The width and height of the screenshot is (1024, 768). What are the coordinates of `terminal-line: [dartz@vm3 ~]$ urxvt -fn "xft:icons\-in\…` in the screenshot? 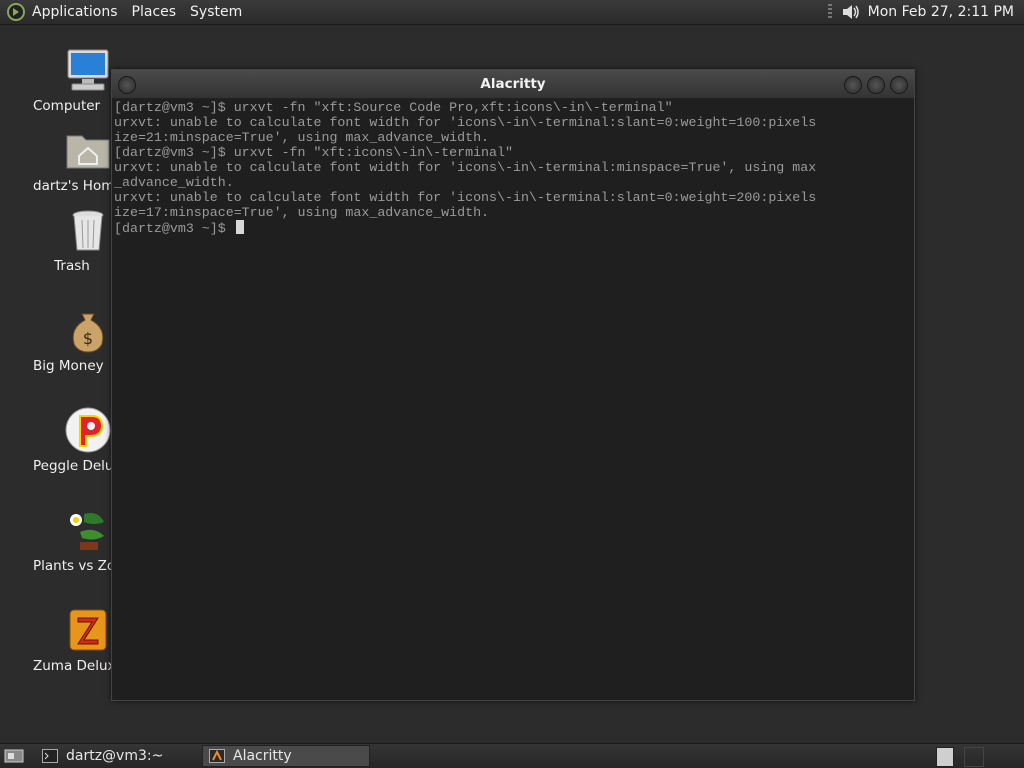 It's located at (313, 152).